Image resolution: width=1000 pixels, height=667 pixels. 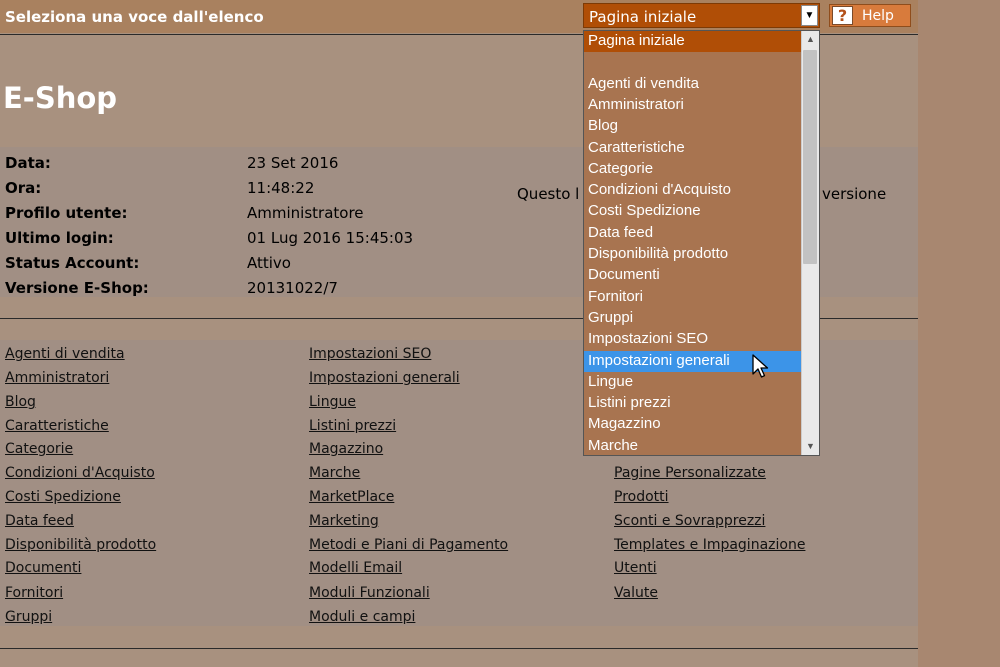 I want to click on divider-bottom, so click(x=459, y=648).